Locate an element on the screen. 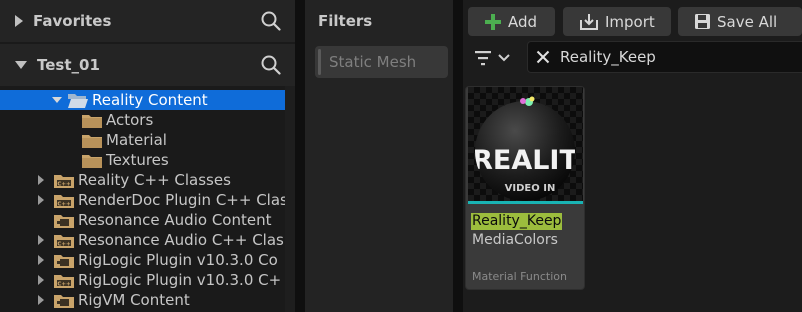 The width and height of the screenshot is (802, 312). tree-item: C++ Reality C++ Classes is located at coordinates (147, 180).